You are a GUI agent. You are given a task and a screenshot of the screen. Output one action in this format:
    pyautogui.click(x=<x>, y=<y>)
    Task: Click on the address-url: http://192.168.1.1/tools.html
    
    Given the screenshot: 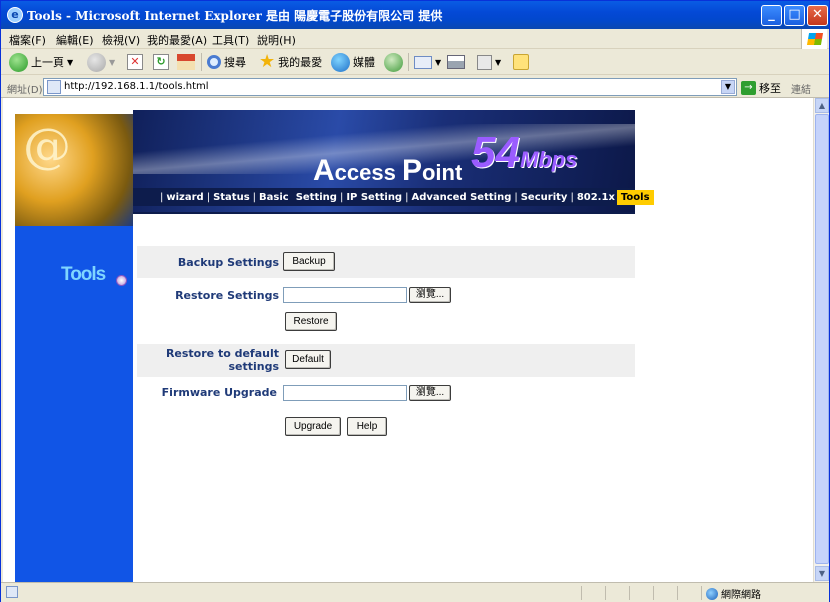 What is the action you would take?
    pyautogui.click(x=136, y=86)
    